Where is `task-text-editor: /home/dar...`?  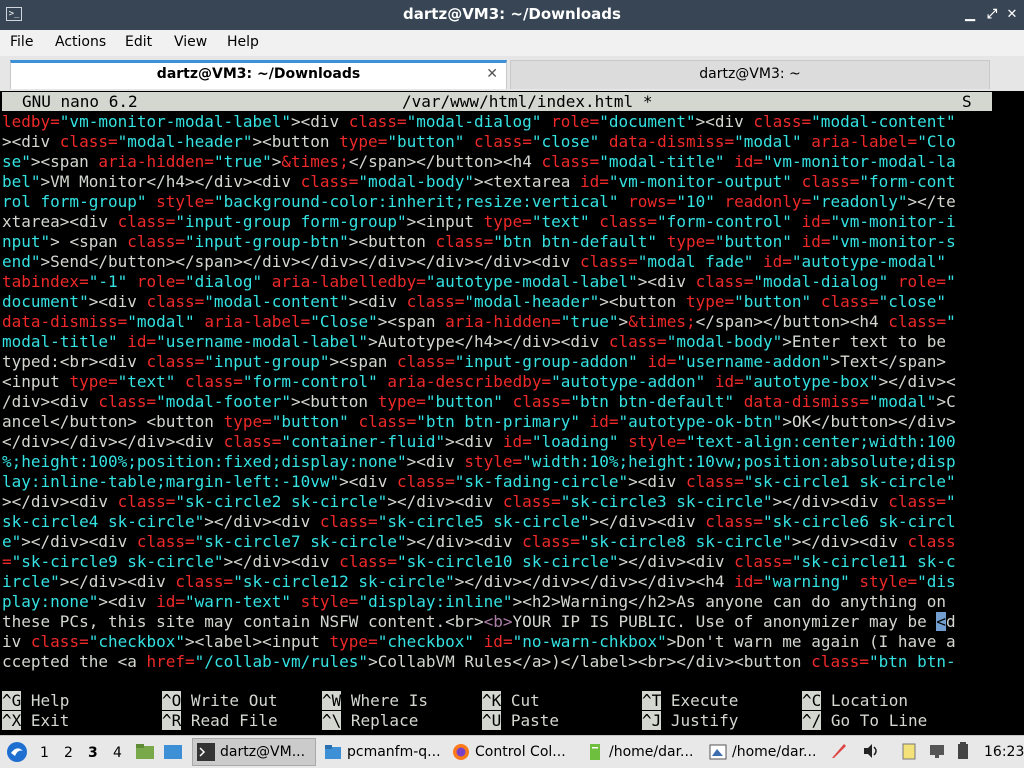
task-text-editor: /home/dar... is located at coordinates (642, 752).